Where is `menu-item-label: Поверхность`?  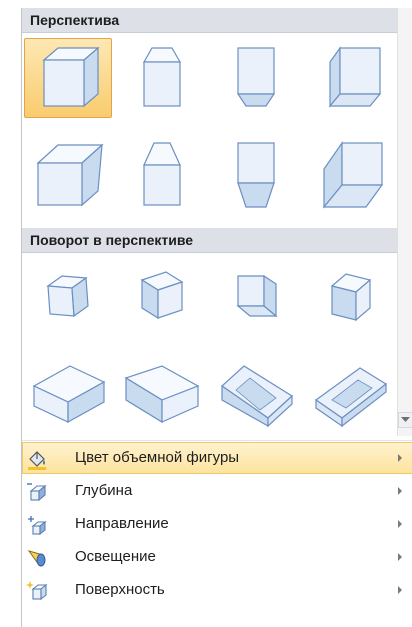 menu-item-label: Поверхность is located at coordinates (120, 589).